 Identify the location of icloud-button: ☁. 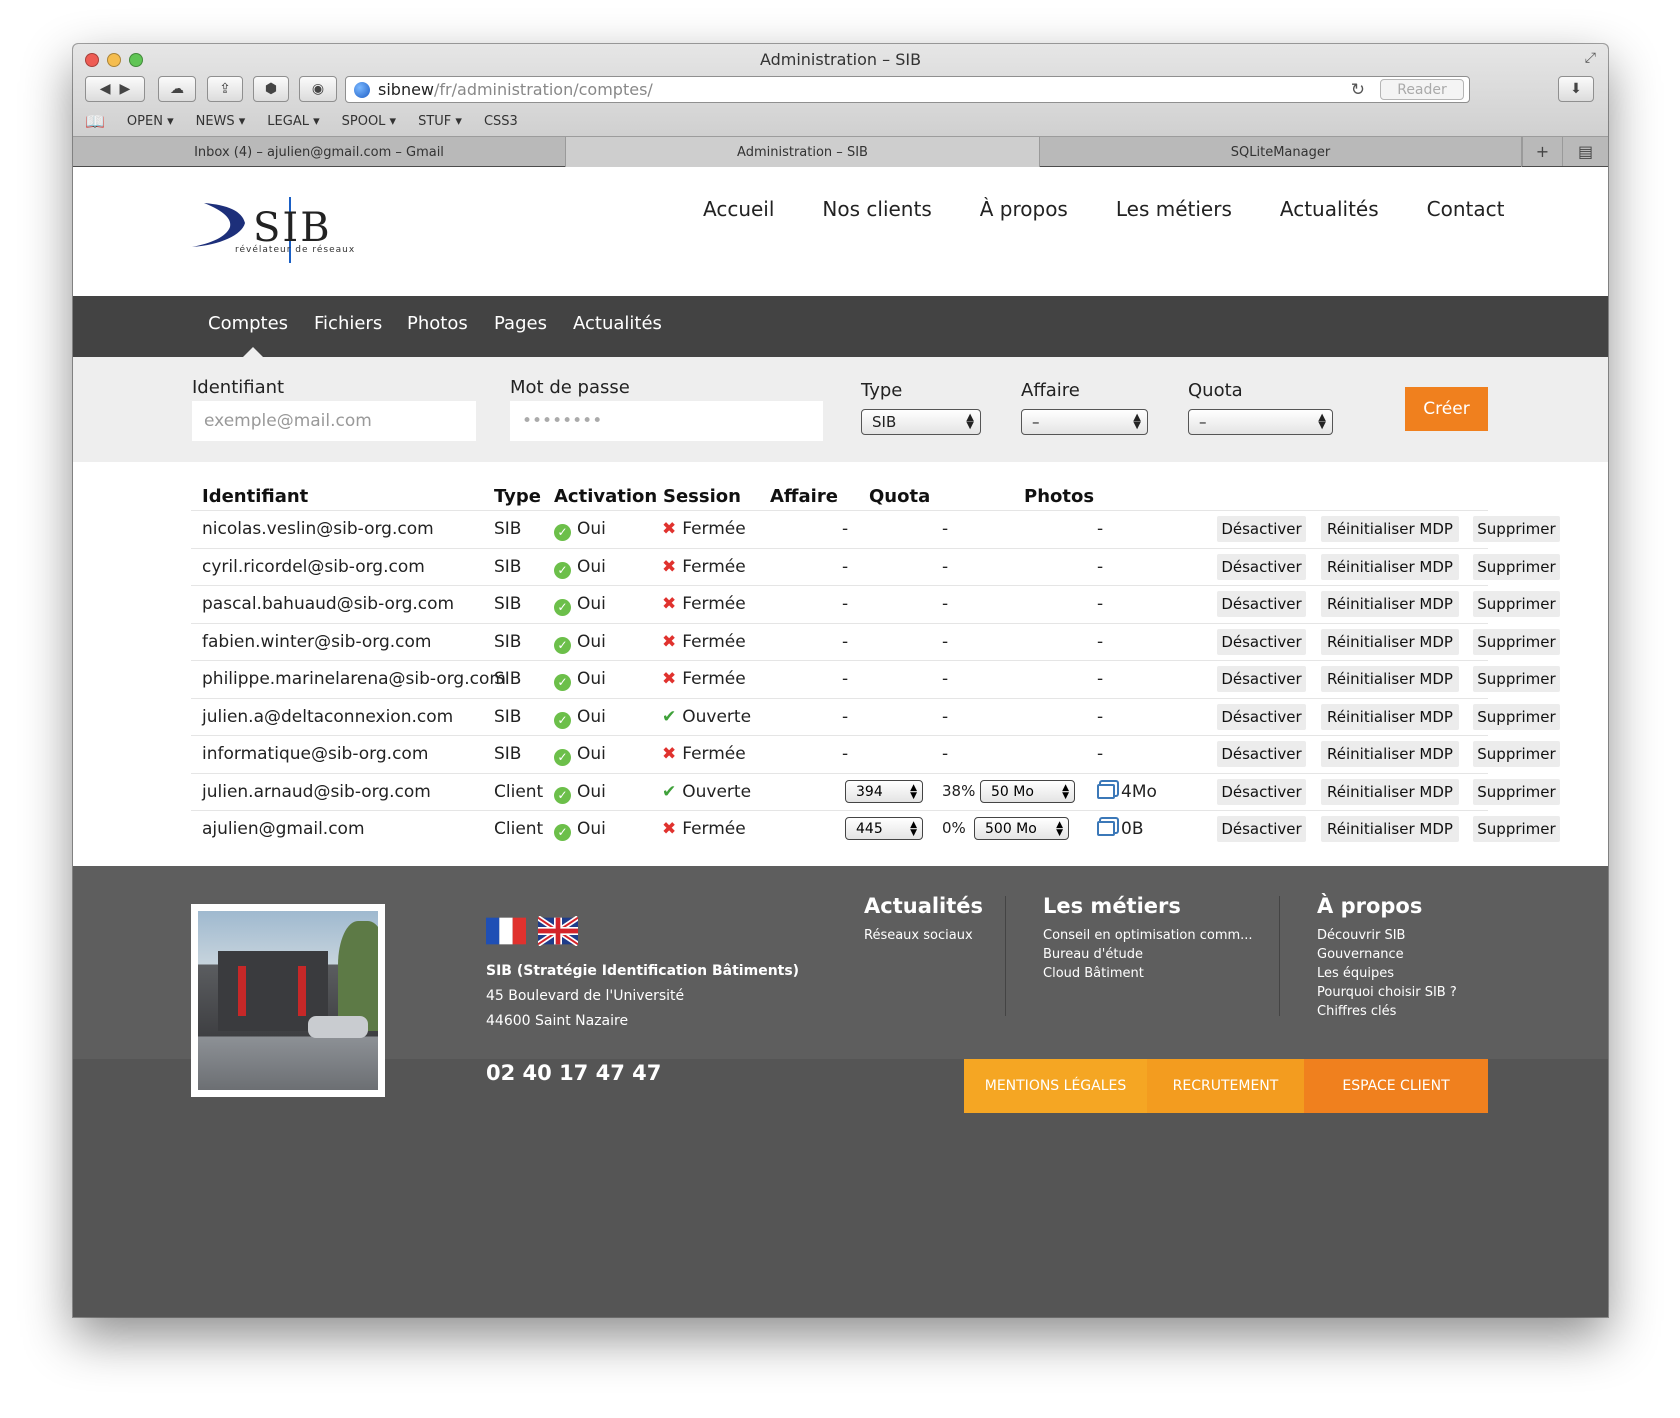
(177, 89).